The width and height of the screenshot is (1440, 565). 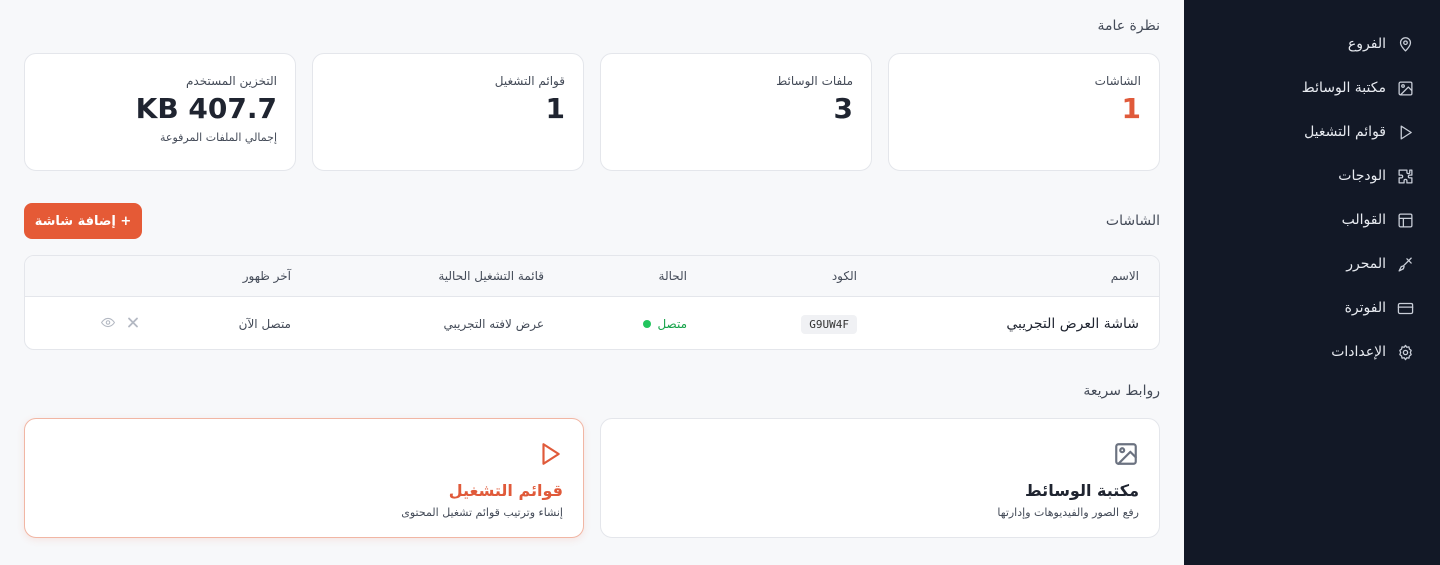 I want to click on col-playlist: قائمة التشغيل الحالية, so click(x=491, y=276).